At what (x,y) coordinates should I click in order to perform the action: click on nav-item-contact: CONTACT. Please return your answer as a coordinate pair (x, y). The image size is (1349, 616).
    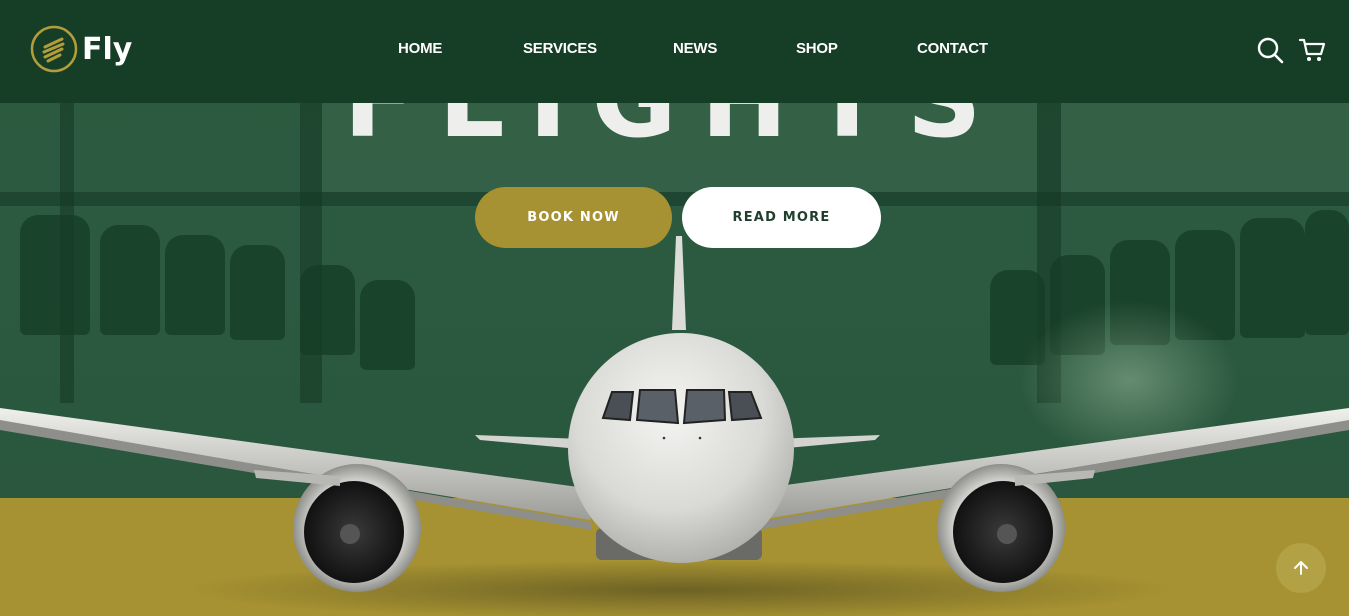
    Looking at the image, I should click on (952, 48).